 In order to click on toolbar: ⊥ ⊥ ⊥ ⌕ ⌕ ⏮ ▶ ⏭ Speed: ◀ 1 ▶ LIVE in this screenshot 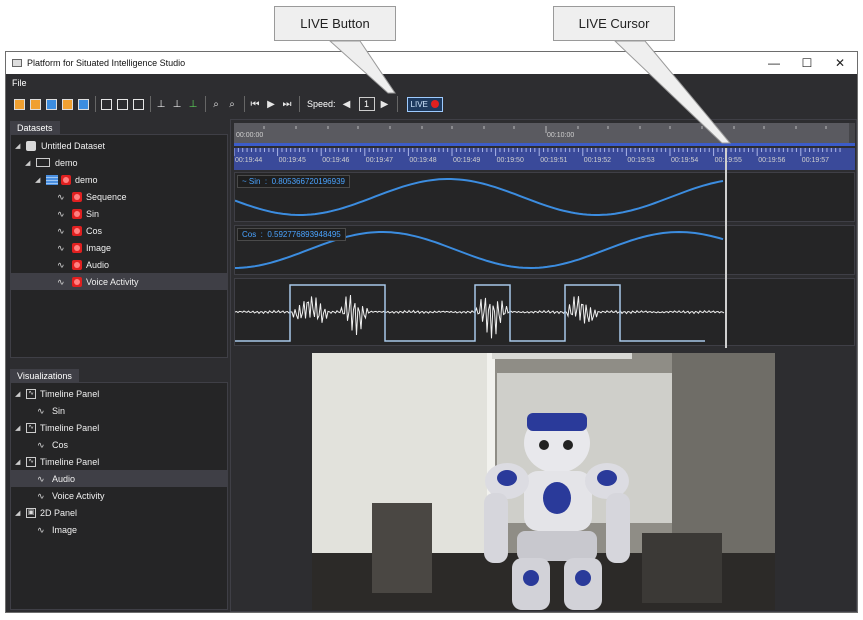, I will do `click(431, 104)`.